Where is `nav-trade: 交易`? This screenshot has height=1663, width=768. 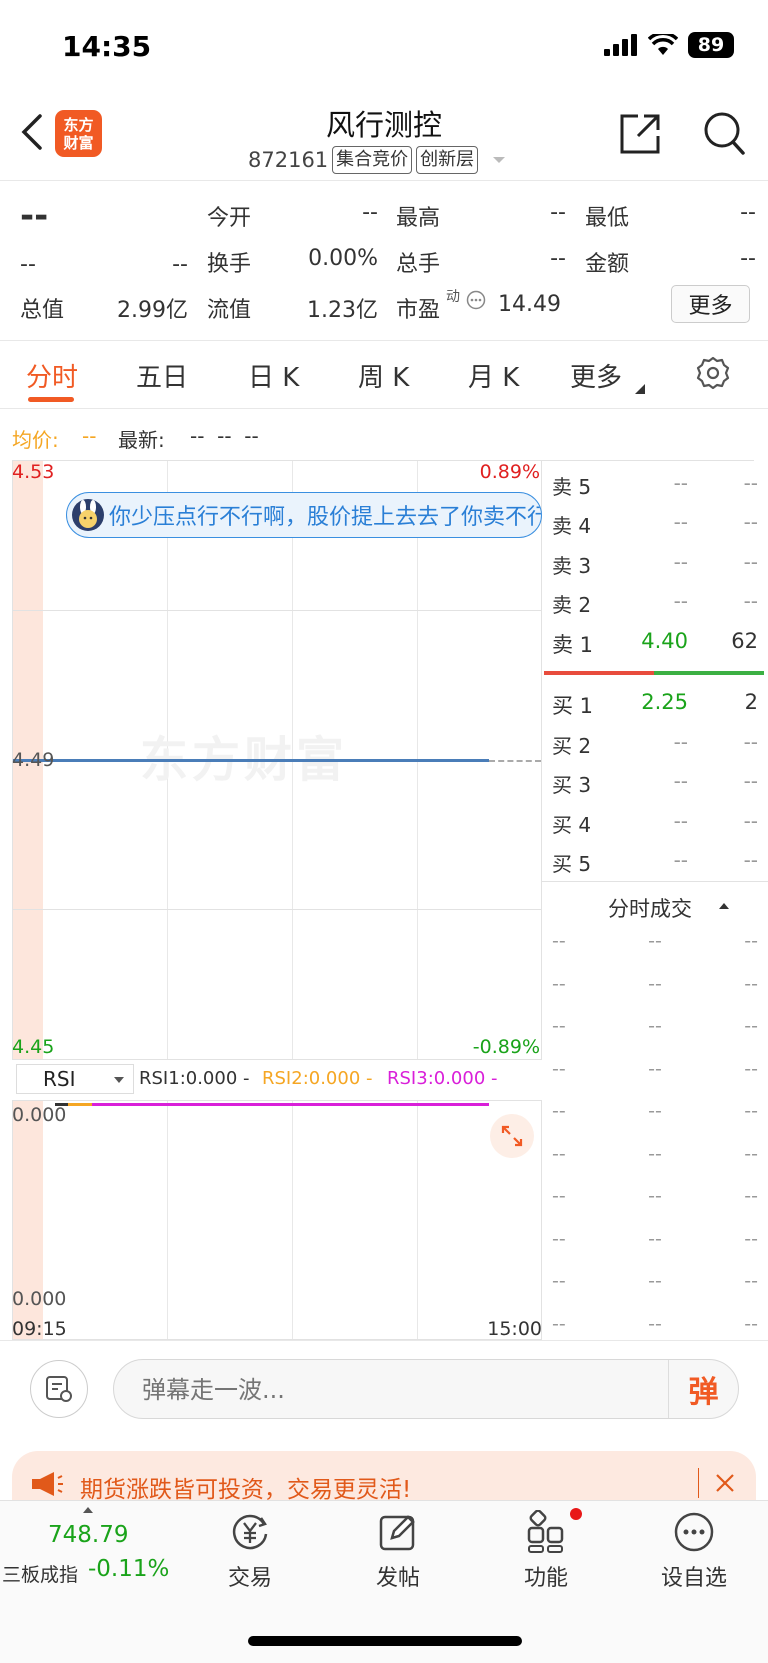 nav-trade: 交易 is located at coordinates (250, 1551).